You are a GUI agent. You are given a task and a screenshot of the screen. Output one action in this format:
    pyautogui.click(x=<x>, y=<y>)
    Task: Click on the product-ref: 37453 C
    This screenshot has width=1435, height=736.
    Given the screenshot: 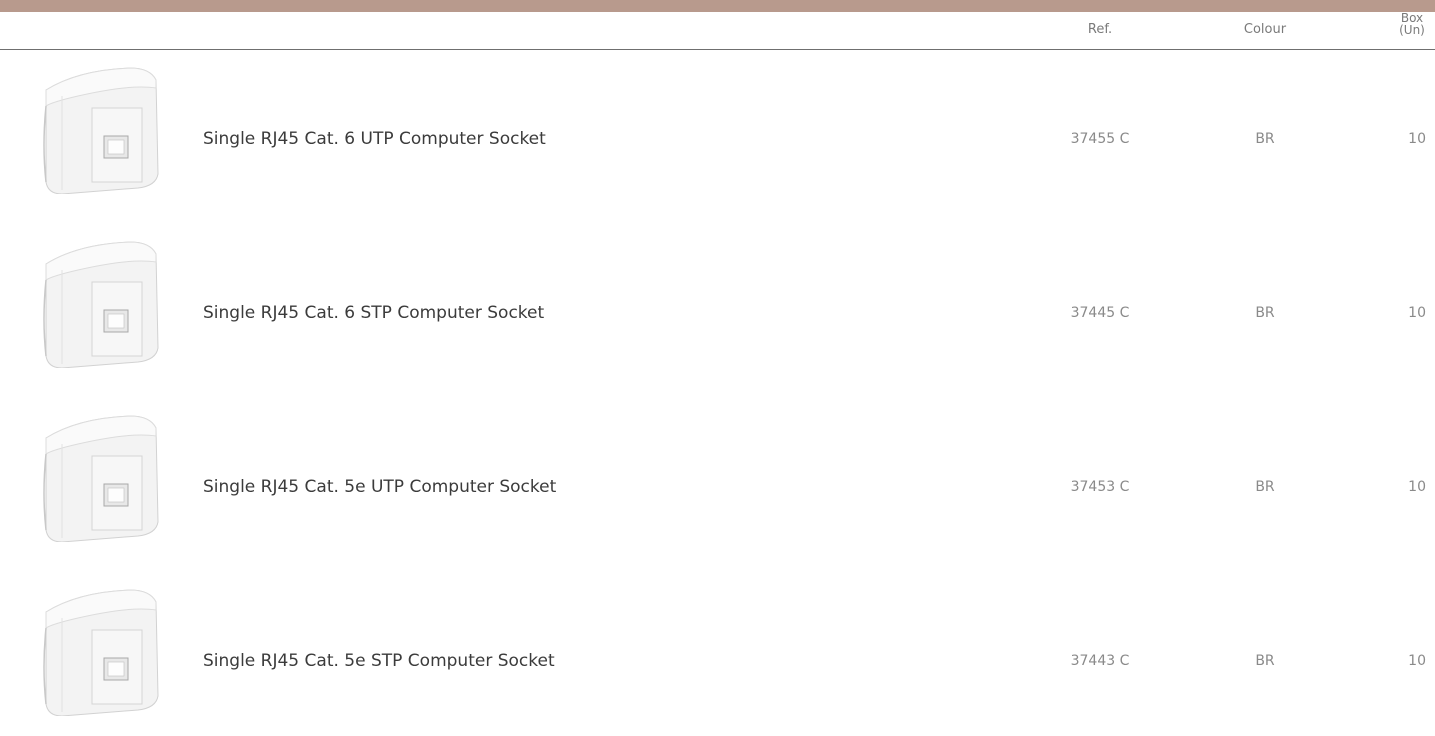 What is the action you would take?
    pyautogui.click(x=1100, y=487)
    